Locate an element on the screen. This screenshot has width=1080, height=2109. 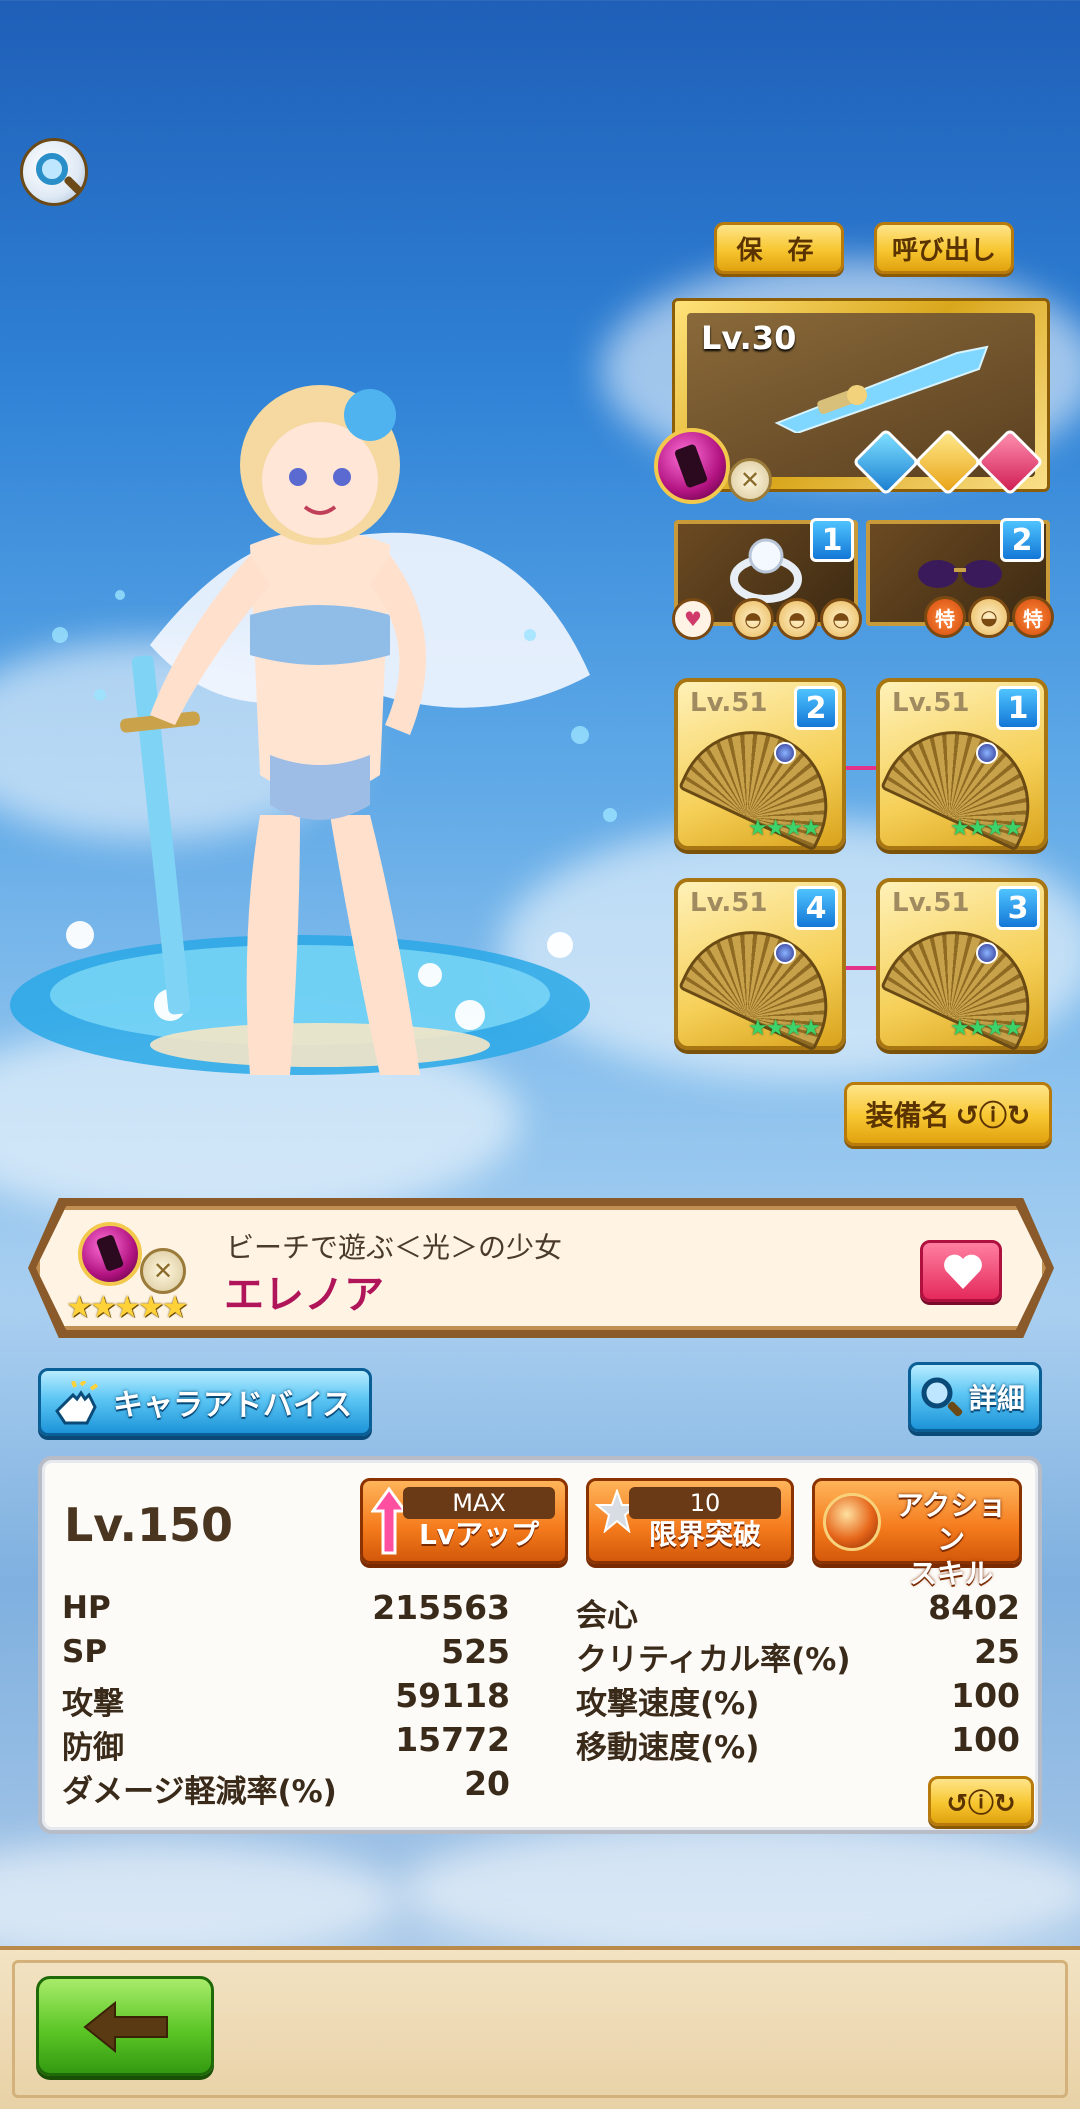
sword-icon is located at coordinates (881, 389).